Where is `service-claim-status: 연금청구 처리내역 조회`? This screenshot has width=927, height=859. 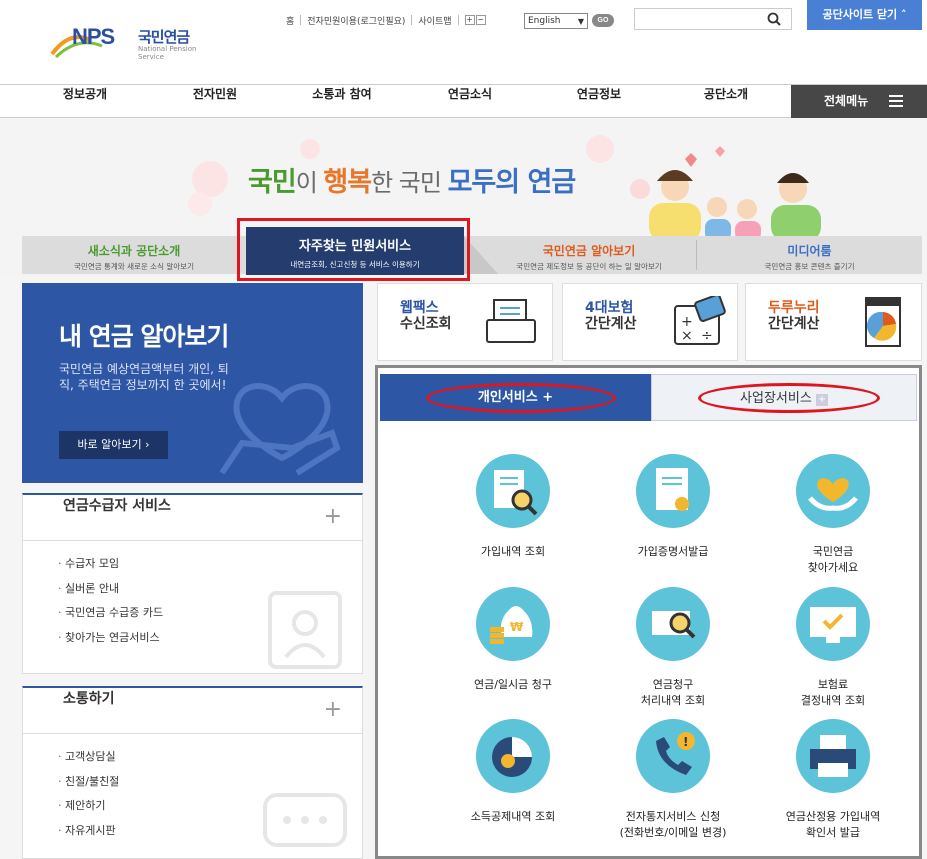
service-claim-status: 연금청구 처리내역 조회 is located at coordinates (673, 648).